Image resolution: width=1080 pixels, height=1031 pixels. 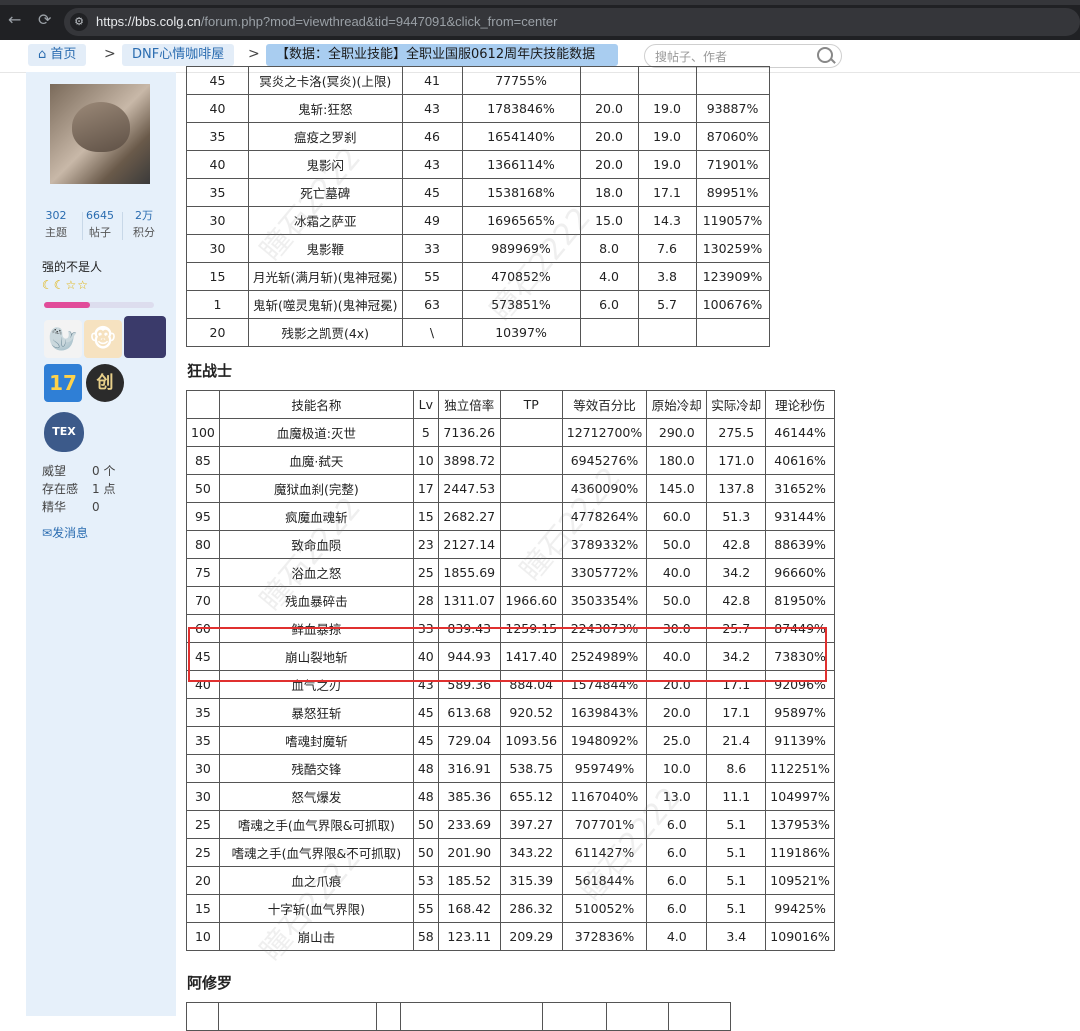 I want to click on breadcrumb-home-label: 首页, so click(x=63, y=54).